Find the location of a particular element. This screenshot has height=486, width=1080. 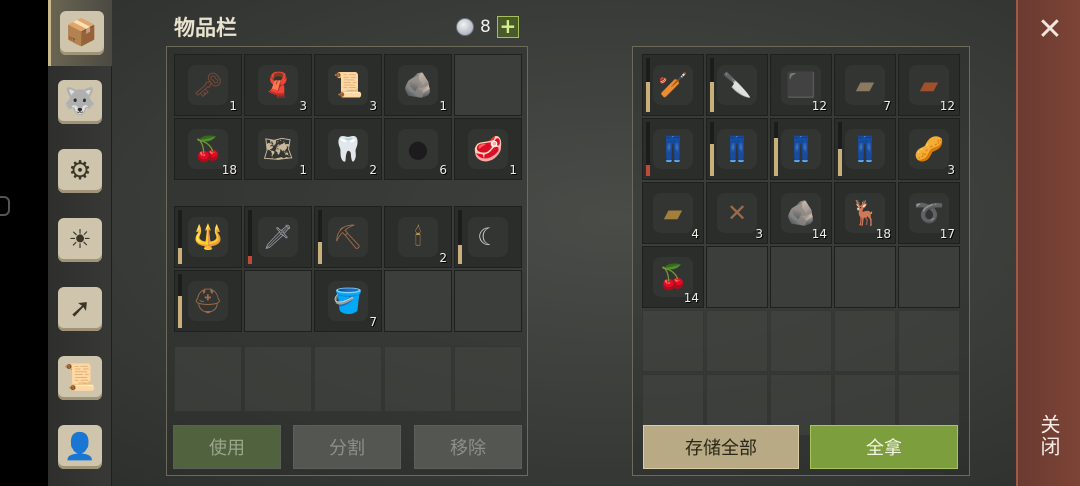

plank-icon: ▰ is located at coordinates (865, 85).